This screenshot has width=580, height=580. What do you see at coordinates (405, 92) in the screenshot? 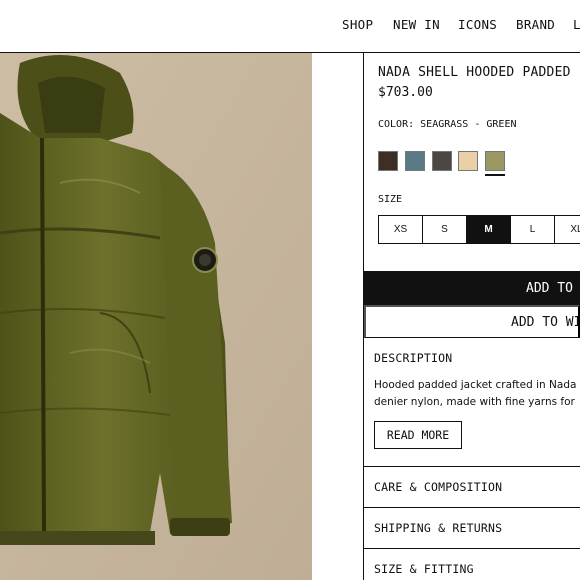
I see `product-price: $703.00` at bounding box center [405, 92].